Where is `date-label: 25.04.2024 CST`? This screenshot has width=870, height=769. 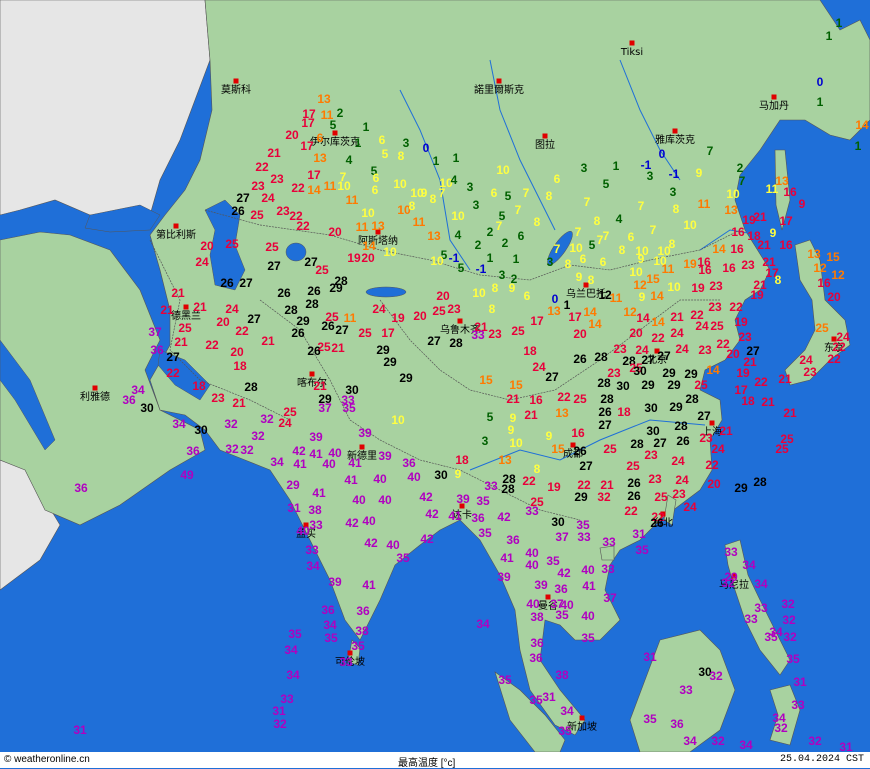 date-label: 25.04.2024 CST is located at coordinates (821, 759).